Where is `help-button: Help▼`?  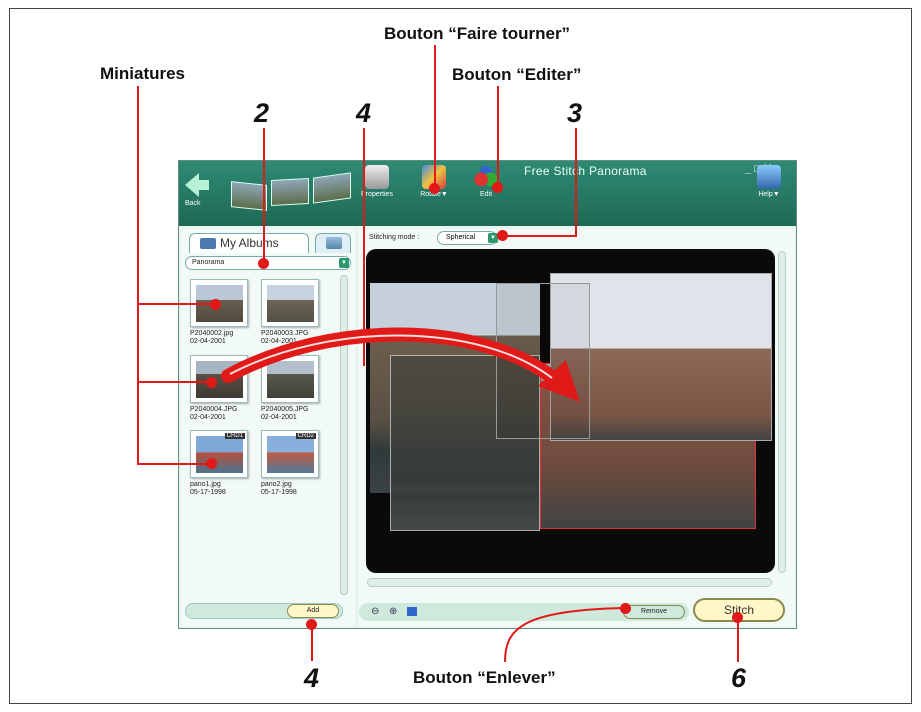 help-button: Help▼ is located at coordinates (769, 181).